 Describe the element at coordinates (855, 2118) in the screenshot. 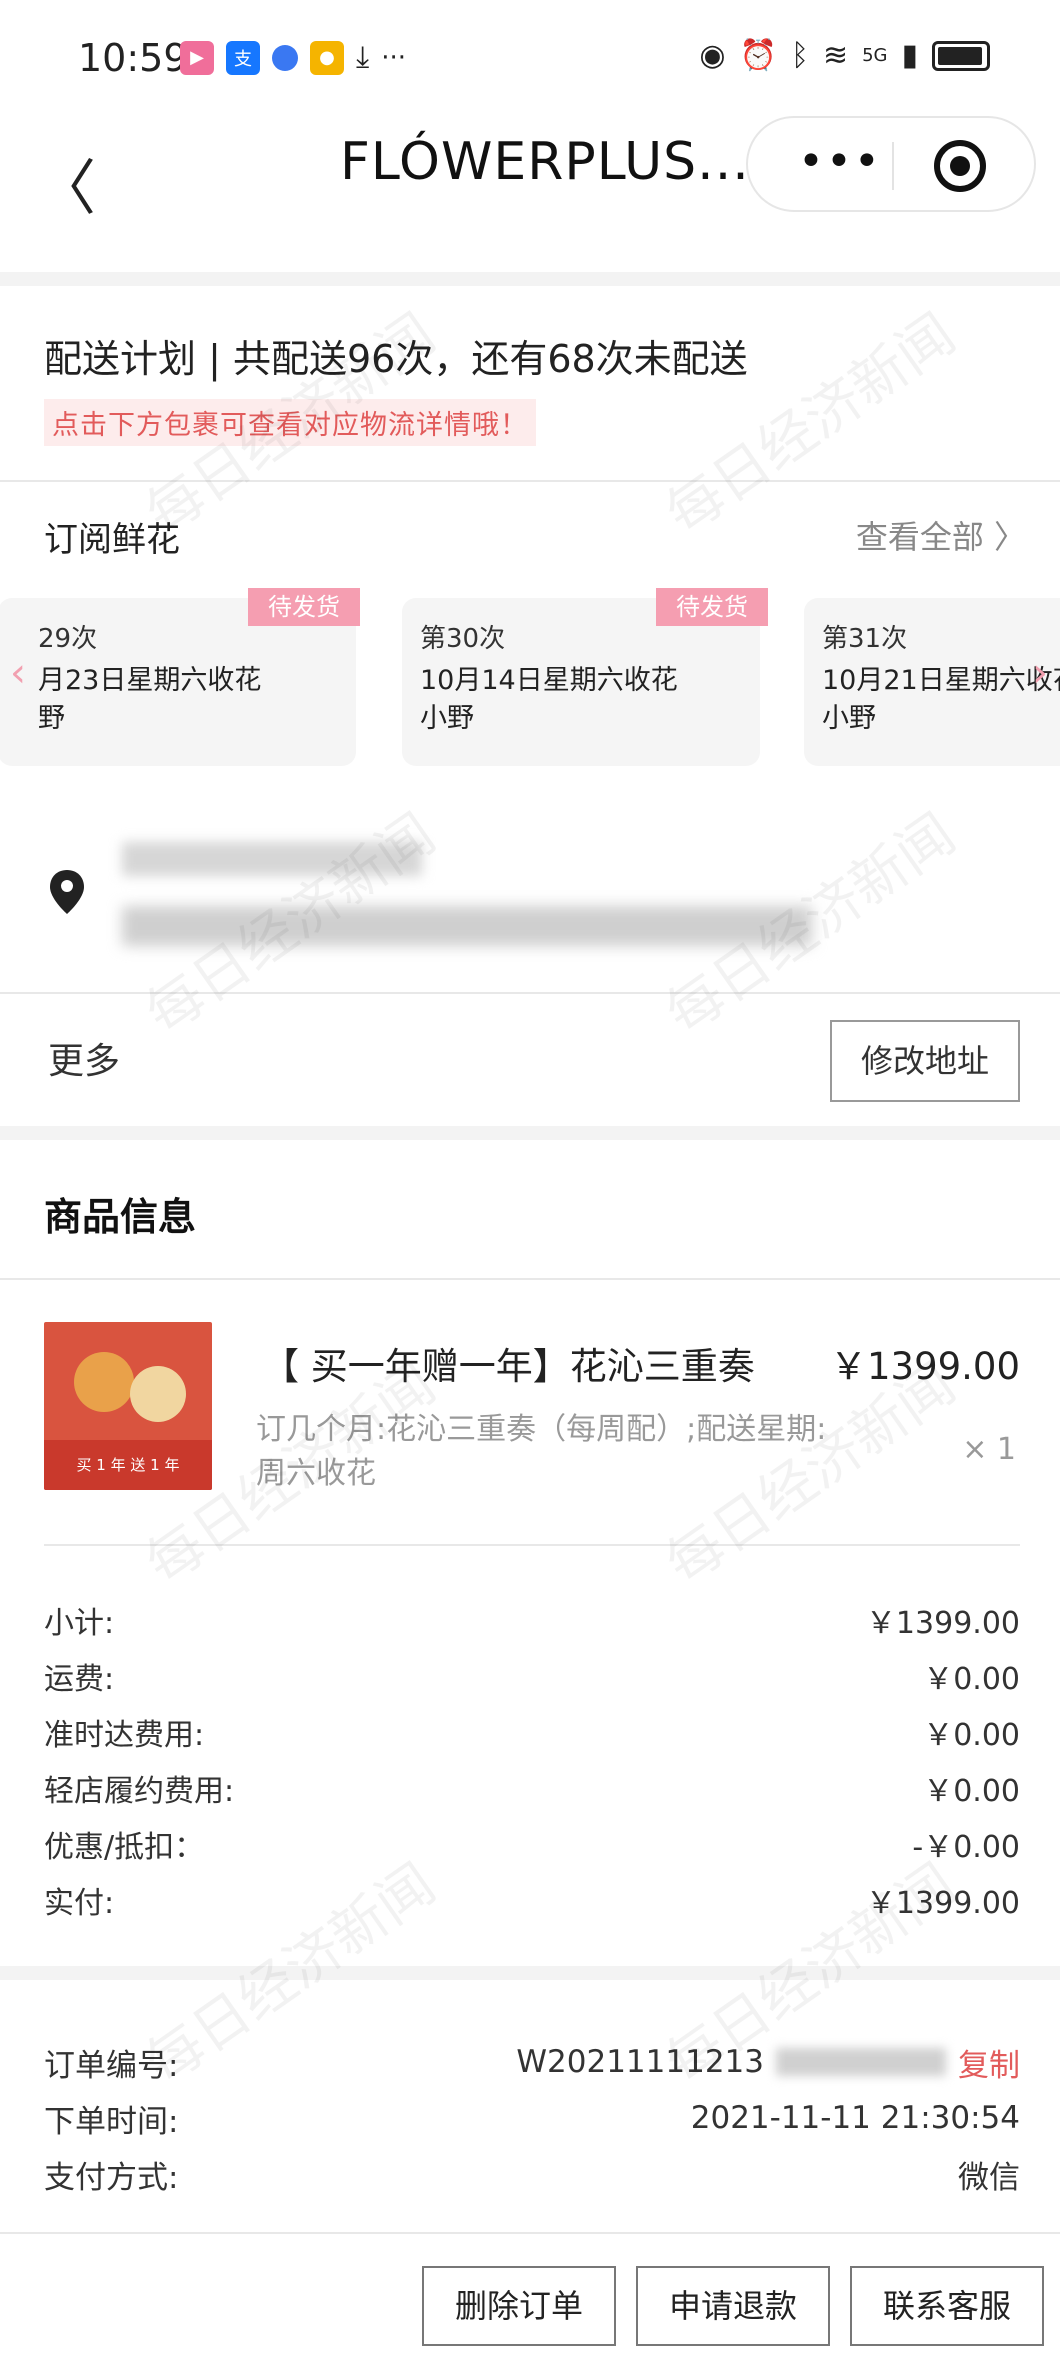

I see `order-time-value: 2021-11-11 21:30:54` at that location.